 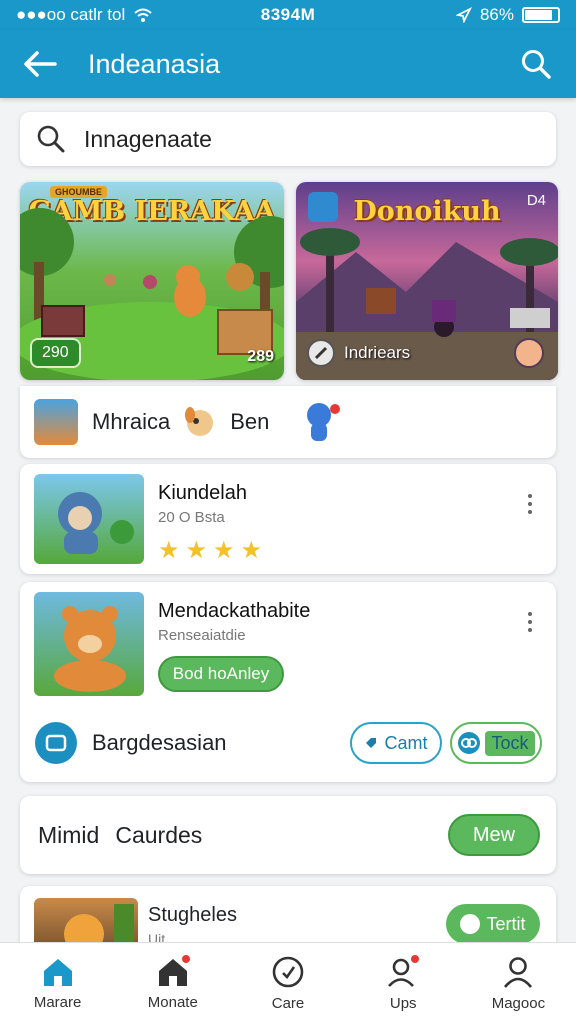 What do you see at coordinates (338, 550) in the screenshot?
I see `rating-stars: ★ ★ ★ ★` at bounding box center [338, 550].